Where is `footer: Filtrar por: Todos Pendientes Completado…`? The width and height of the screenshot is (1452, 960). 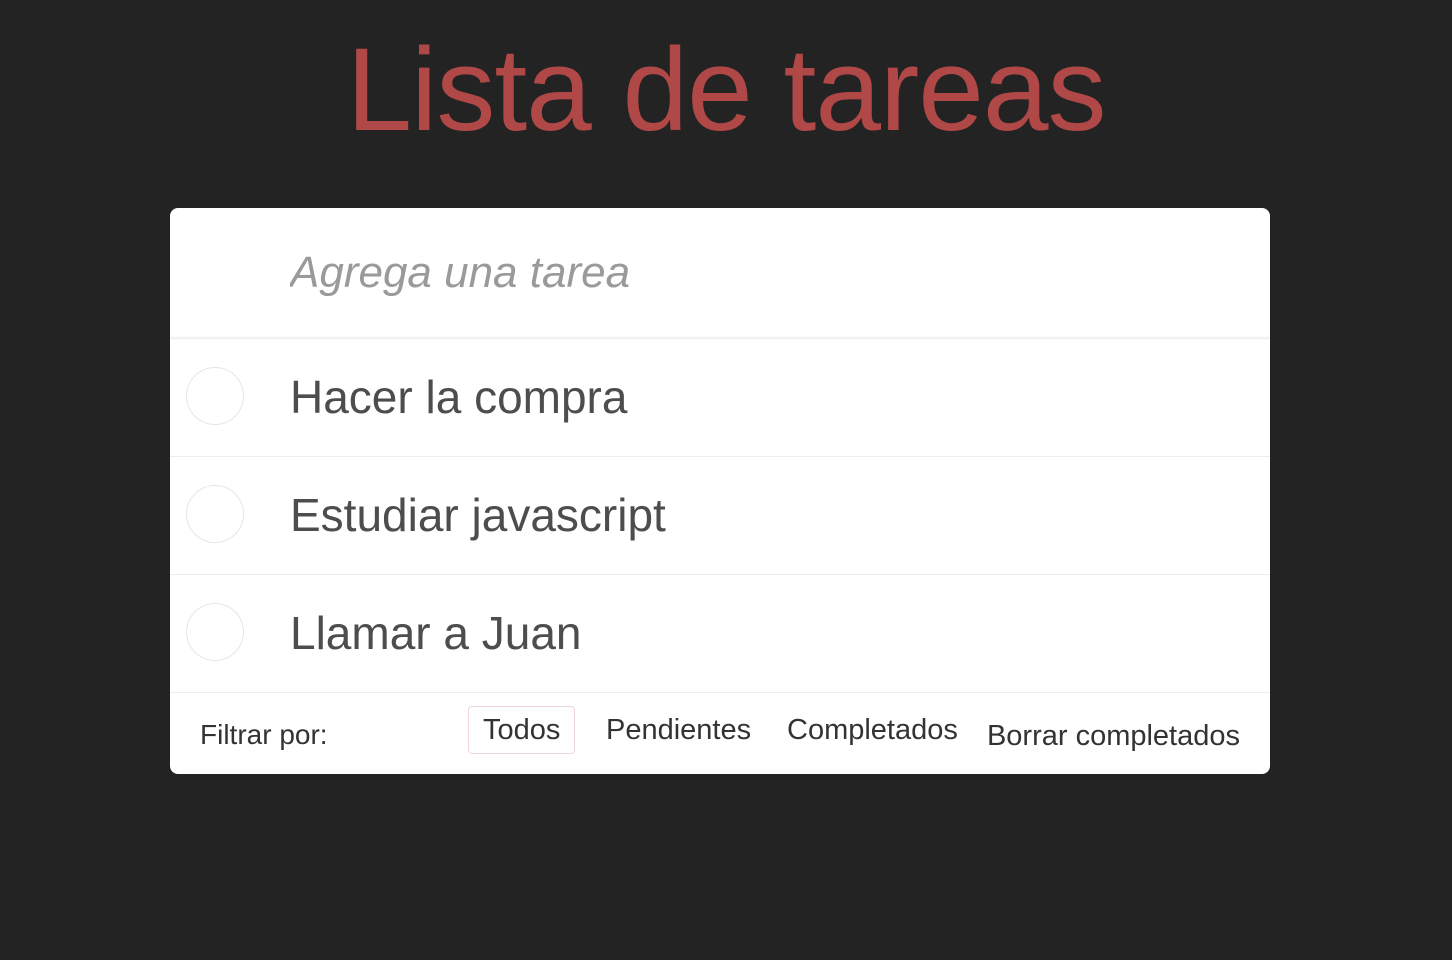
footer: Filtrar por: Todos Pendientes Completado… is located at coordinates (720, 733).